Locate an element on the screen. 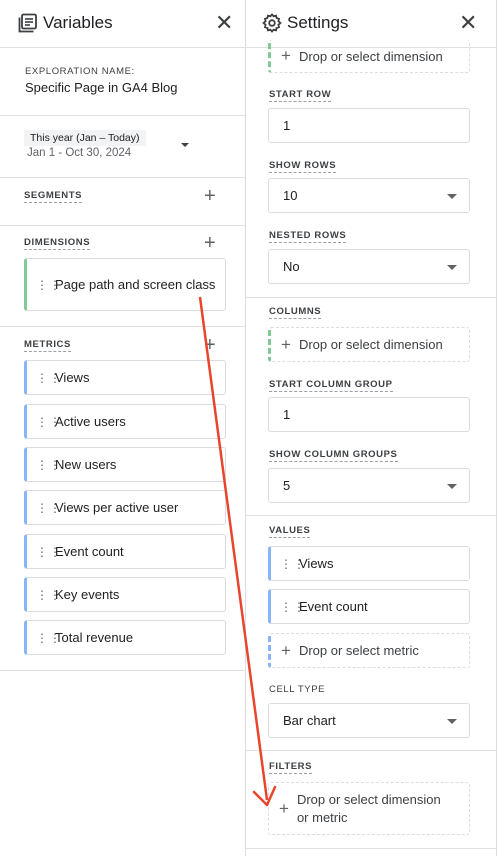 The width and height of the screenshot is (497, 856). gear-icon is located at coordinates (273, 24).